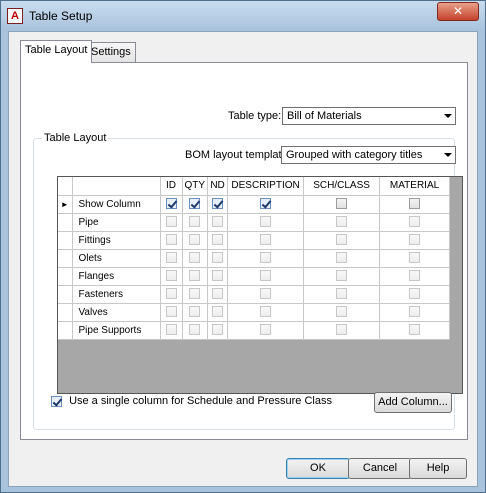 Image resolution: width=486 pixels, height=493 pixels. Describe the element at coordinates (116, 204) in the screenshot. I see `row-label: Show Column` at that location.